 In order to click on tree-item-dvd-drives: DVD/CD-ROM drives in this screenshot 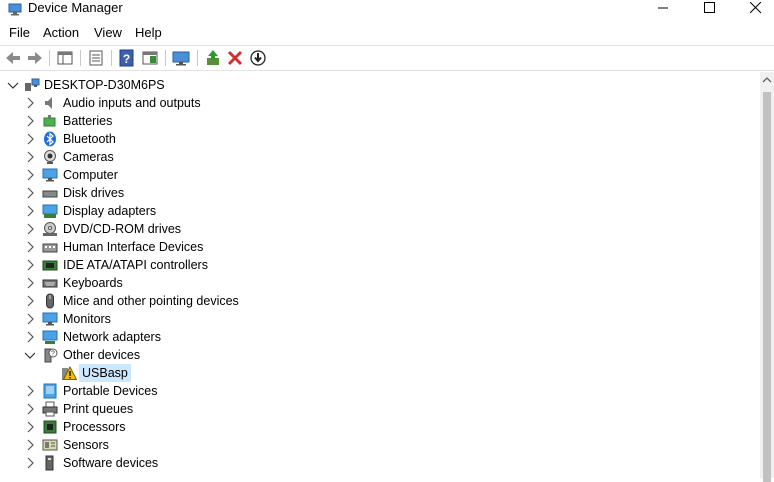, I will do `click(380, 229)`.